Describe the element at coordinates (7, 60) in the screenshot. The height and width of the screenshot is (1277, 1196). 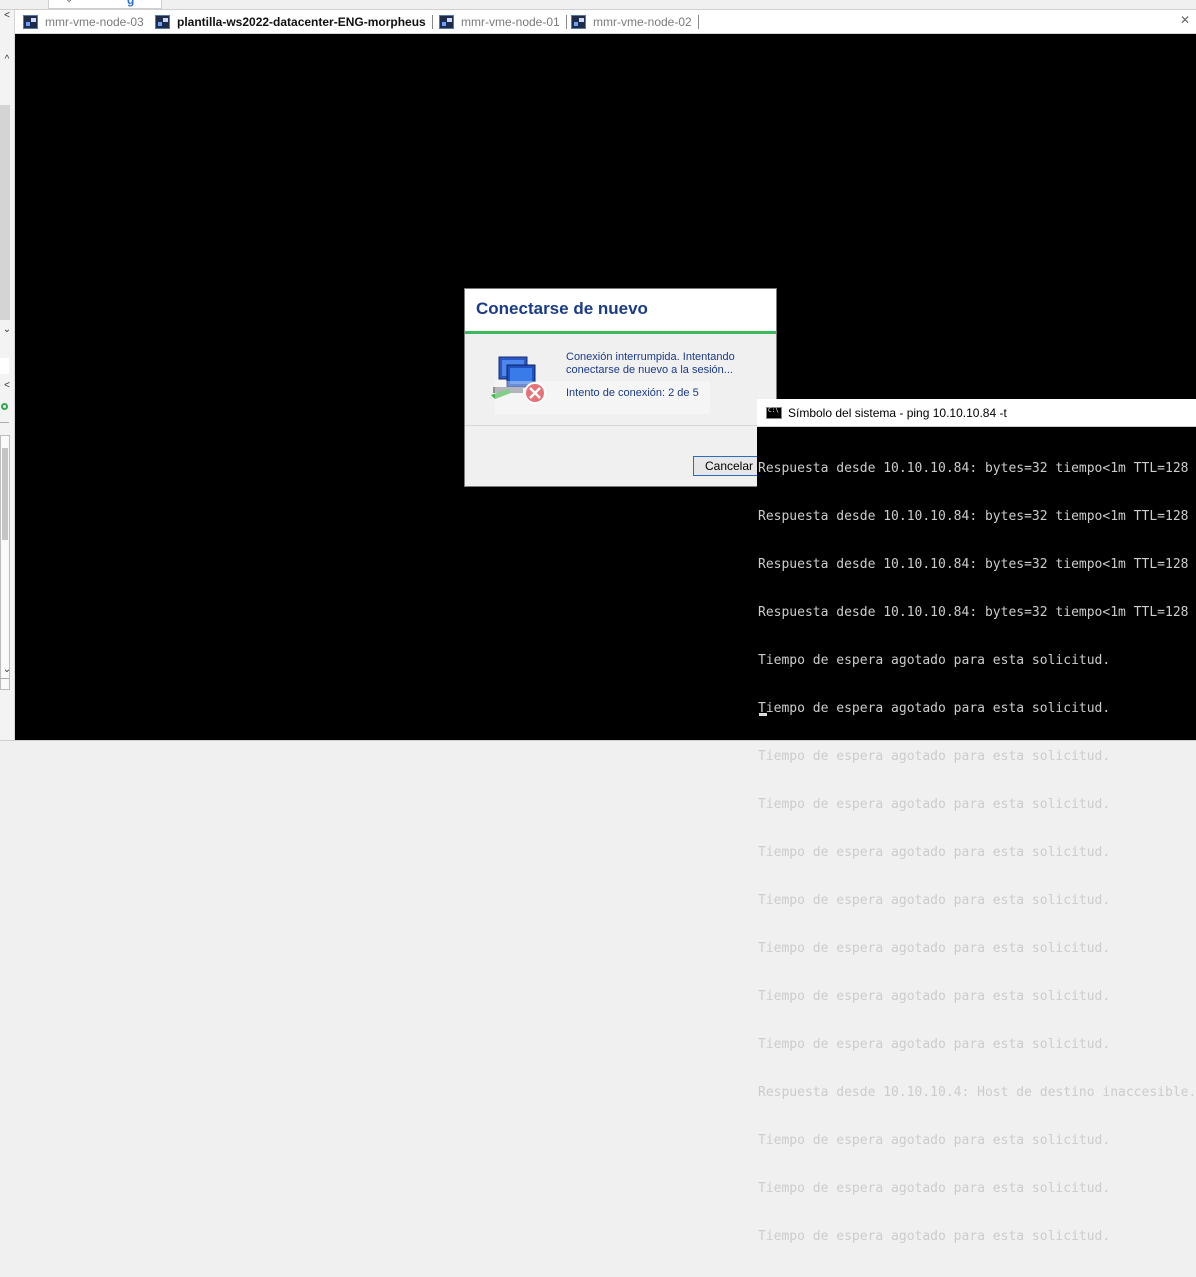
I see `chevron-up-icon: ^` at that location.